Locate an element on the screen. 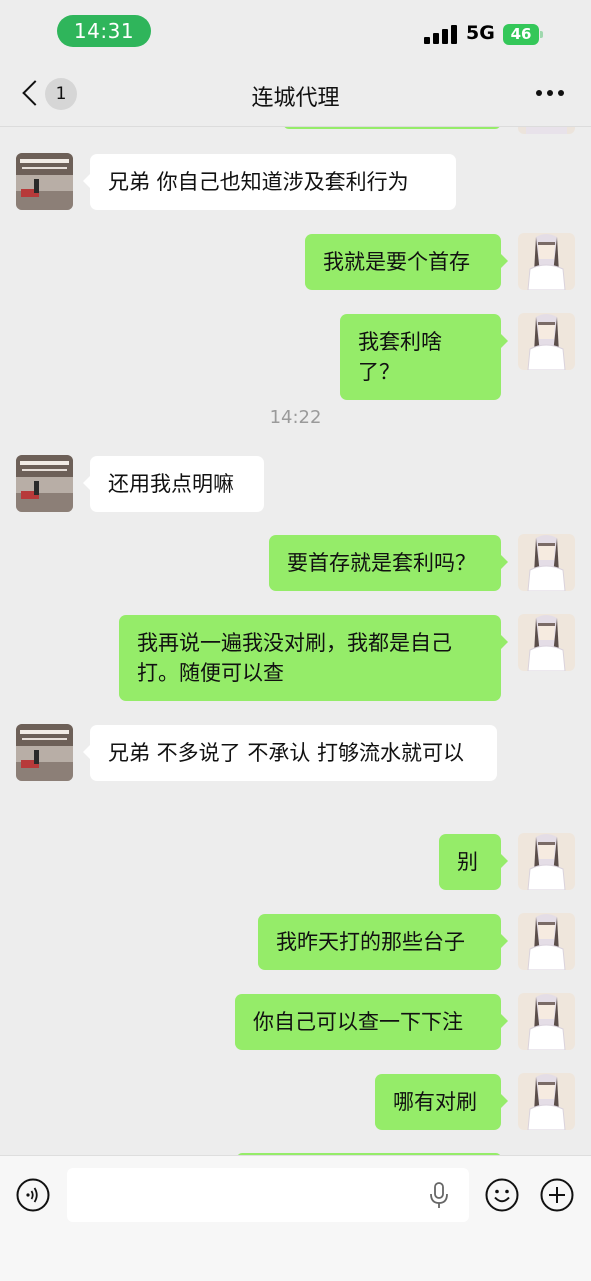 This screenshot has height=1281, width=591. message-bubble-left: 还用我点明嘛 is located at coordinates (173, 484).